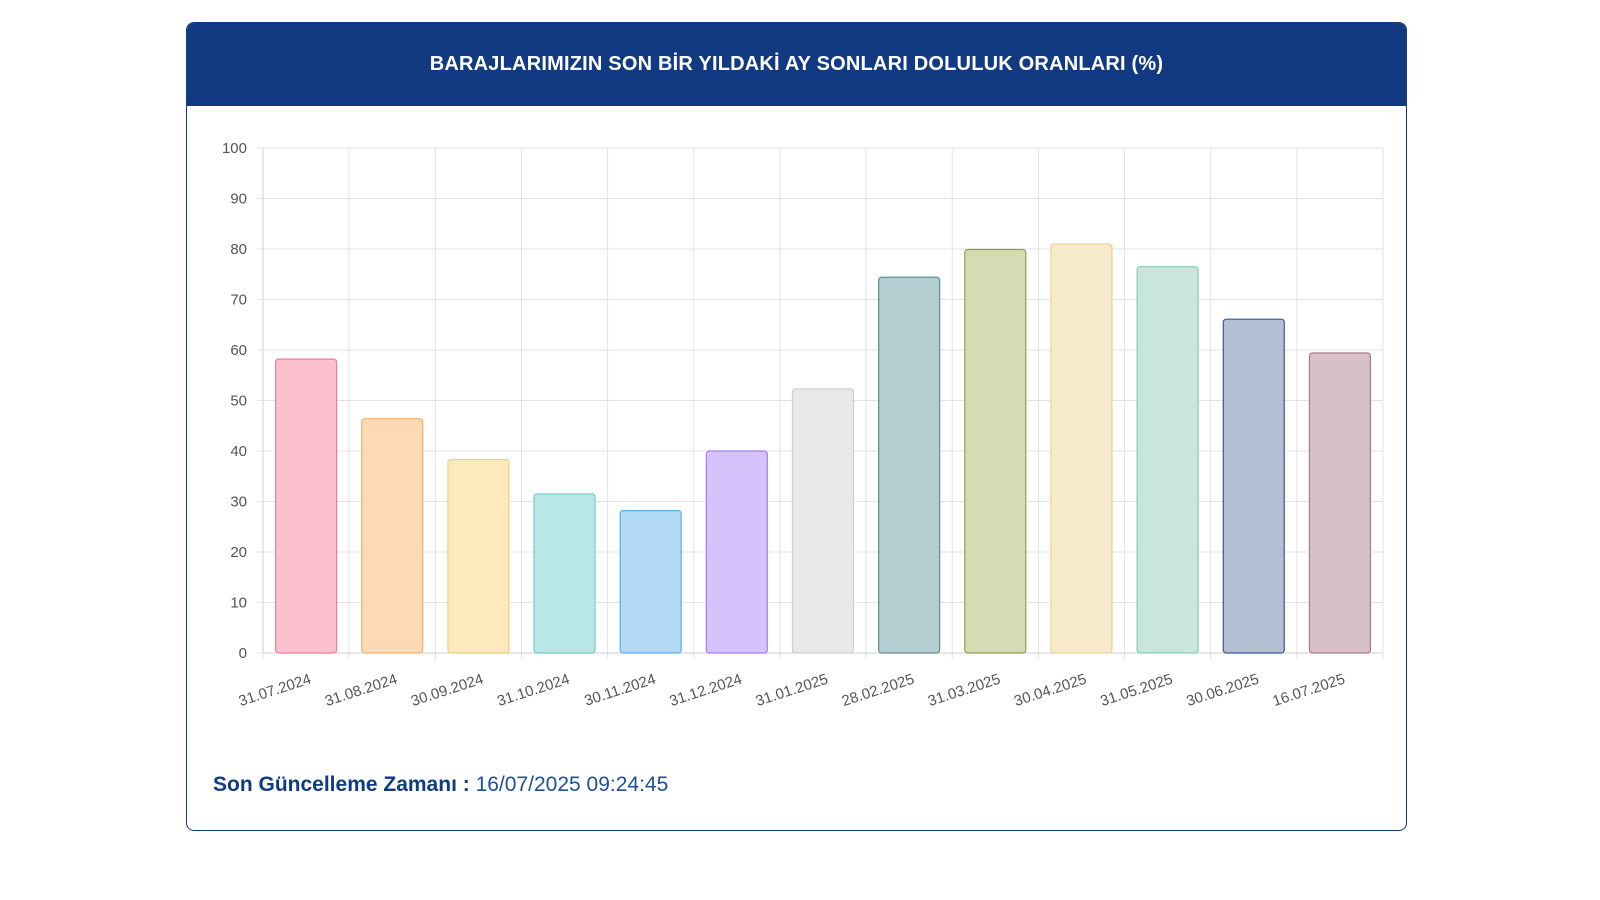 This screenshot has height=900, width=1600. Describe the element at coordinates (238, 603) in the screenshot. I see `y-tick-label: 10` at that location.